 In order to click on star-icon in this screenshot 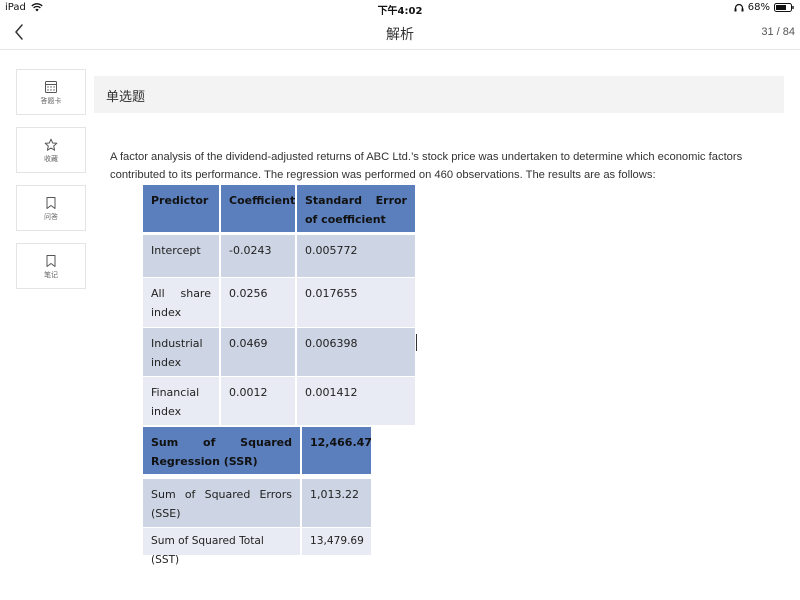, I will do `click(51, 144)`.